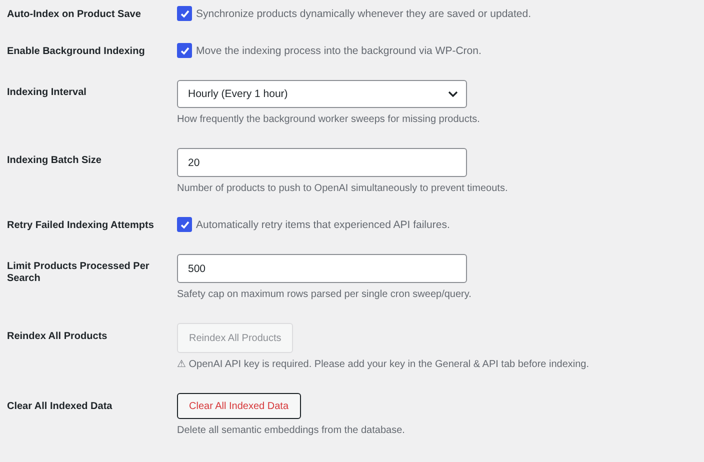 This screenshot has height=462, width=704. Describe the element at coordinates (322, 268) in the screenshot. I see `input-field: 500` at that location.